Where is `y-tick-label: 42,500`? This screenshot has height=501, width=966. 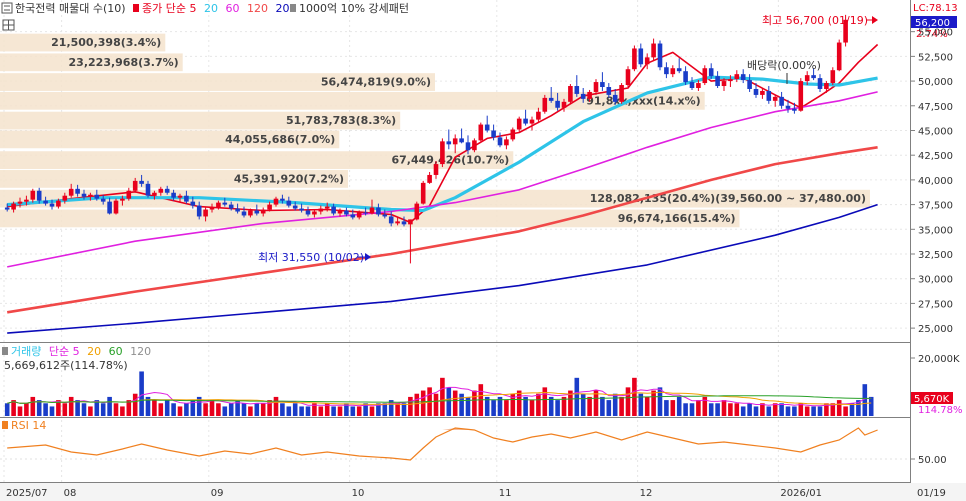
y-tick-label: 42,500 is located at coordinates (935, 156).